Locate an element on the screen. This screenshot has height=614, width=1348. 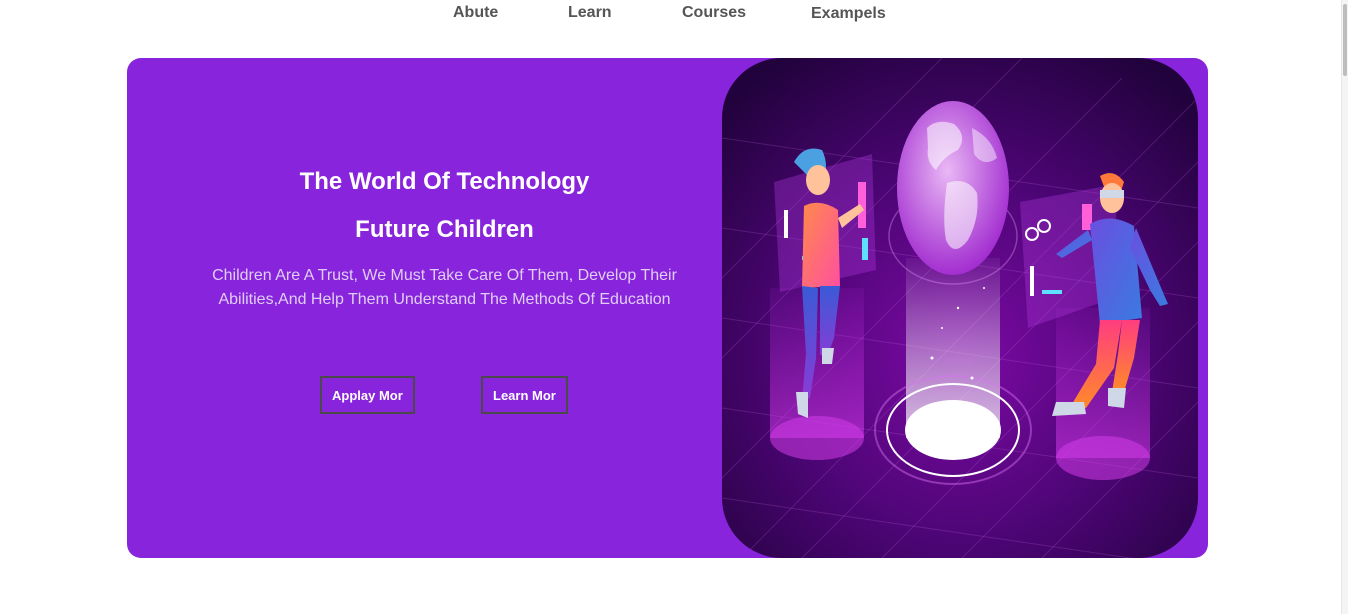
hero-title: The World Of Technology is located at coordinates (444, 181).